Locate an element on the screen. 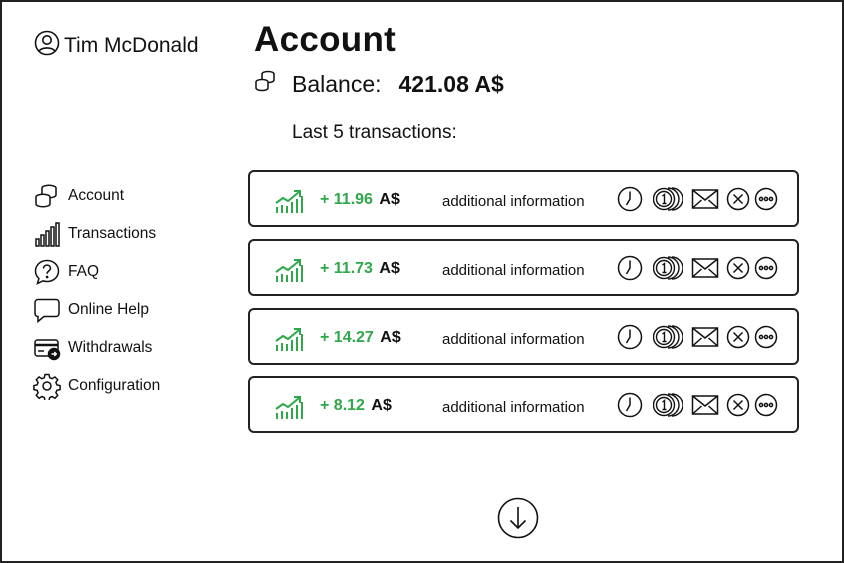  arrow-down-circle-icon is located at coordinates (518, 520).